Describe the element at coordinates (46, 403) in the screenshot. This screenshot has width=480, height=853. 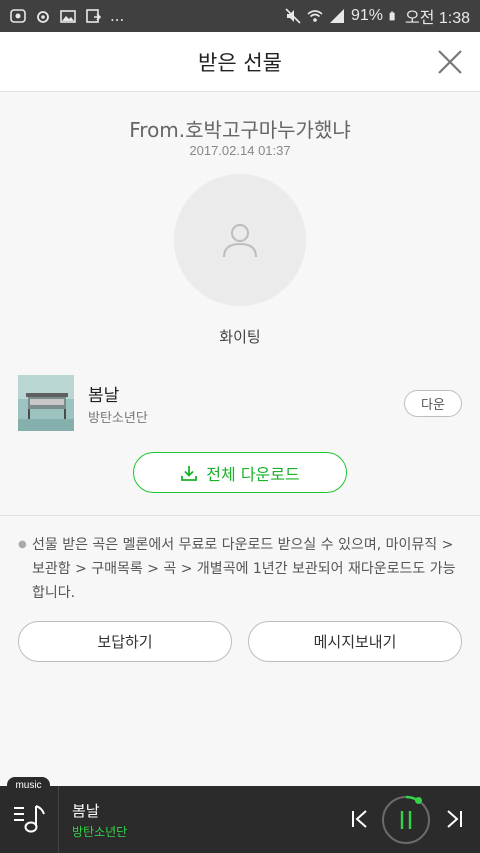
I see `album-cover` at that location.